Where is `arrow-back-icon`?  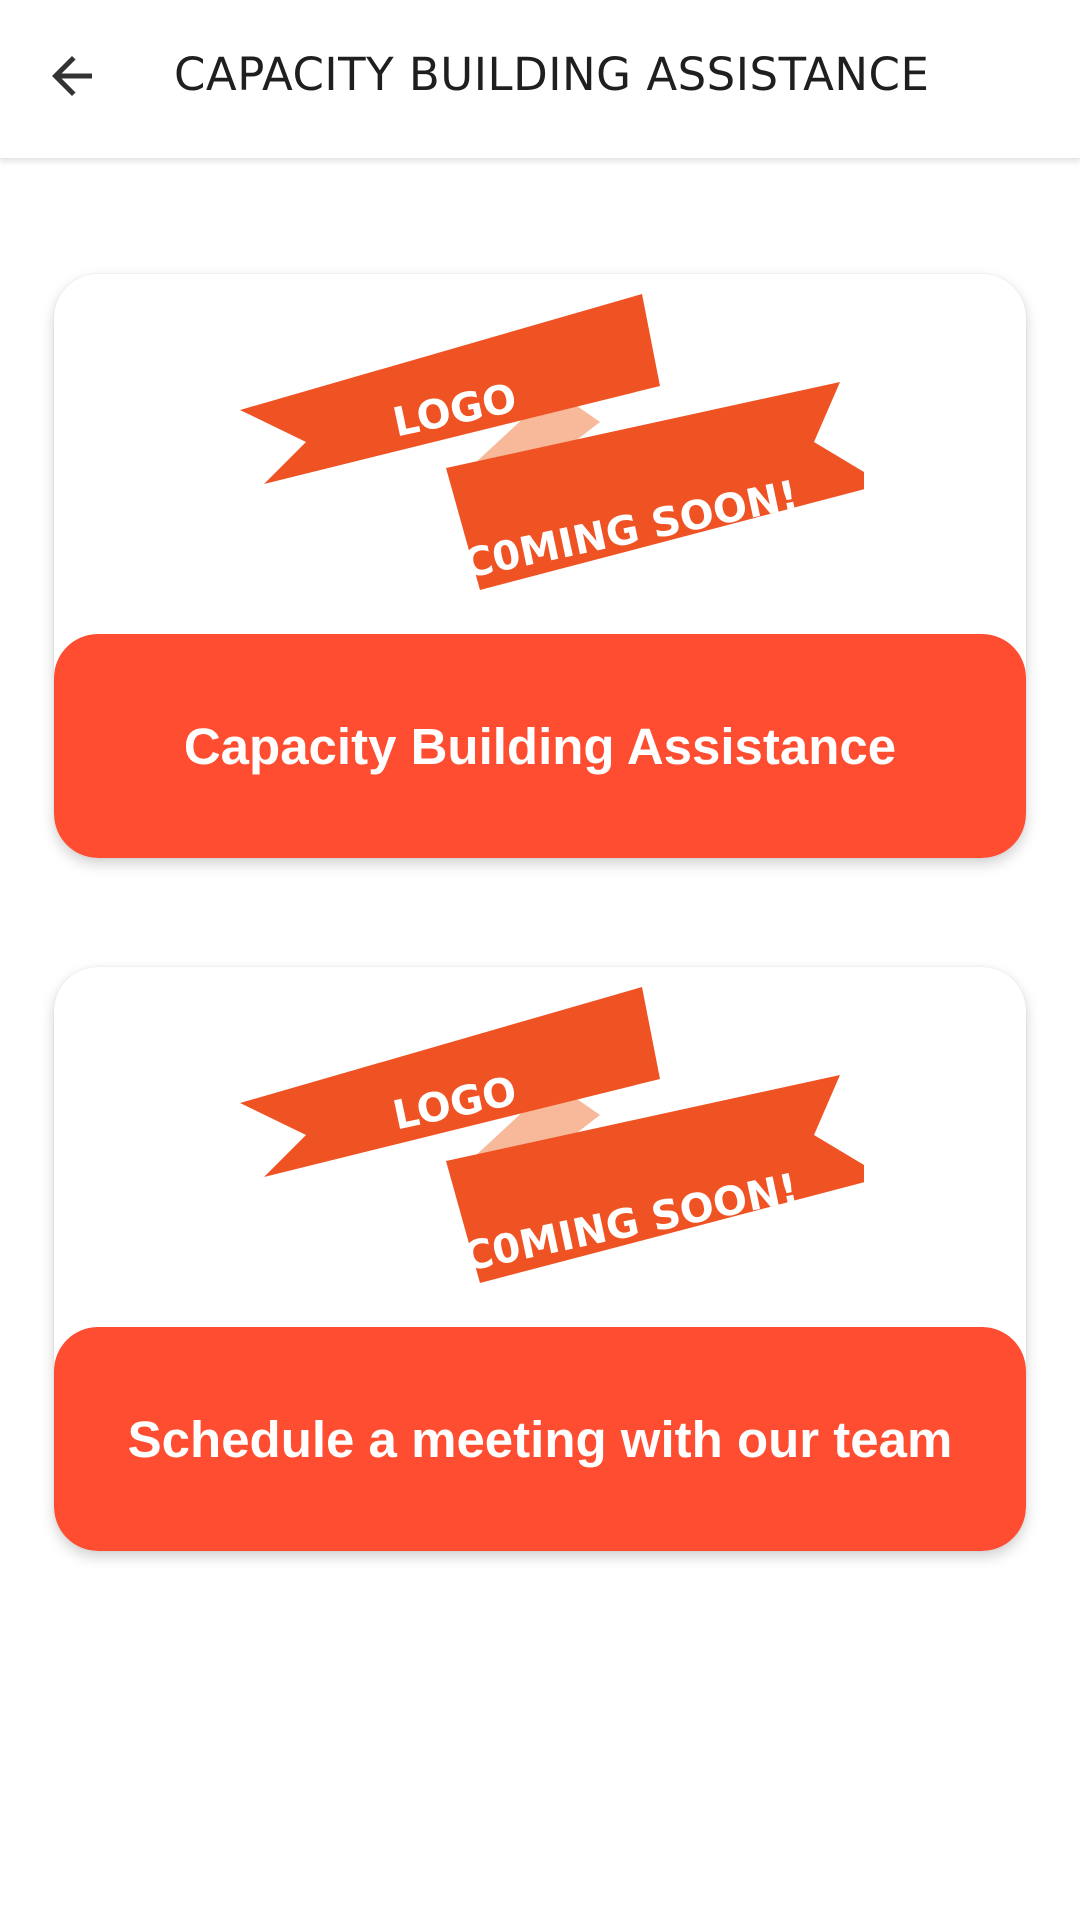
arrow-back-icon is located at coordinates (72, 76).